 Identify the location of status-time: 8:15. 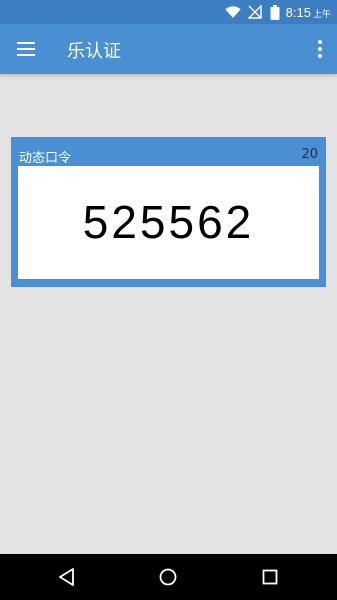
(298, 12).